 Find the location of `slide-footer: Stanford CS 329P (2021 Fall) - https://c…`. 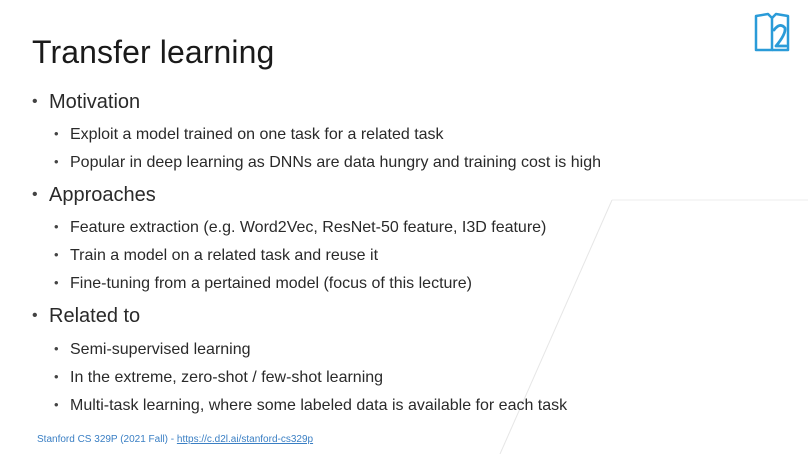

slide-footer: Stanford CS 329P (2021 Fall) - https://c… is located at coordinates (175, 439).